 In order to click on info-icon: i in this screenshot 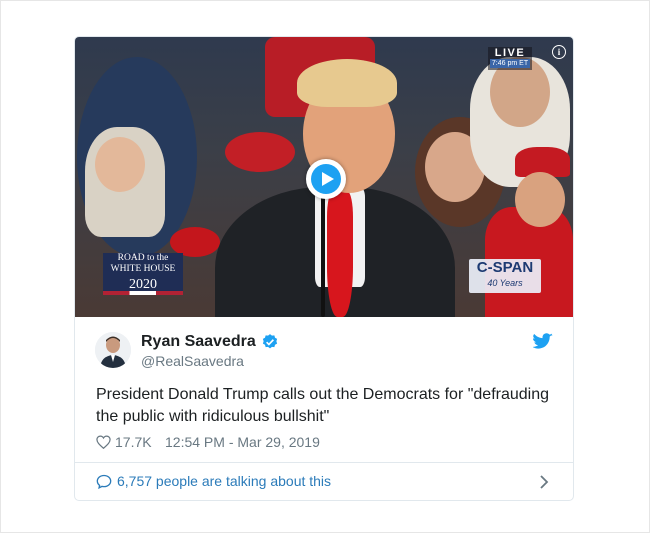, I will do `click(559, 52)`.